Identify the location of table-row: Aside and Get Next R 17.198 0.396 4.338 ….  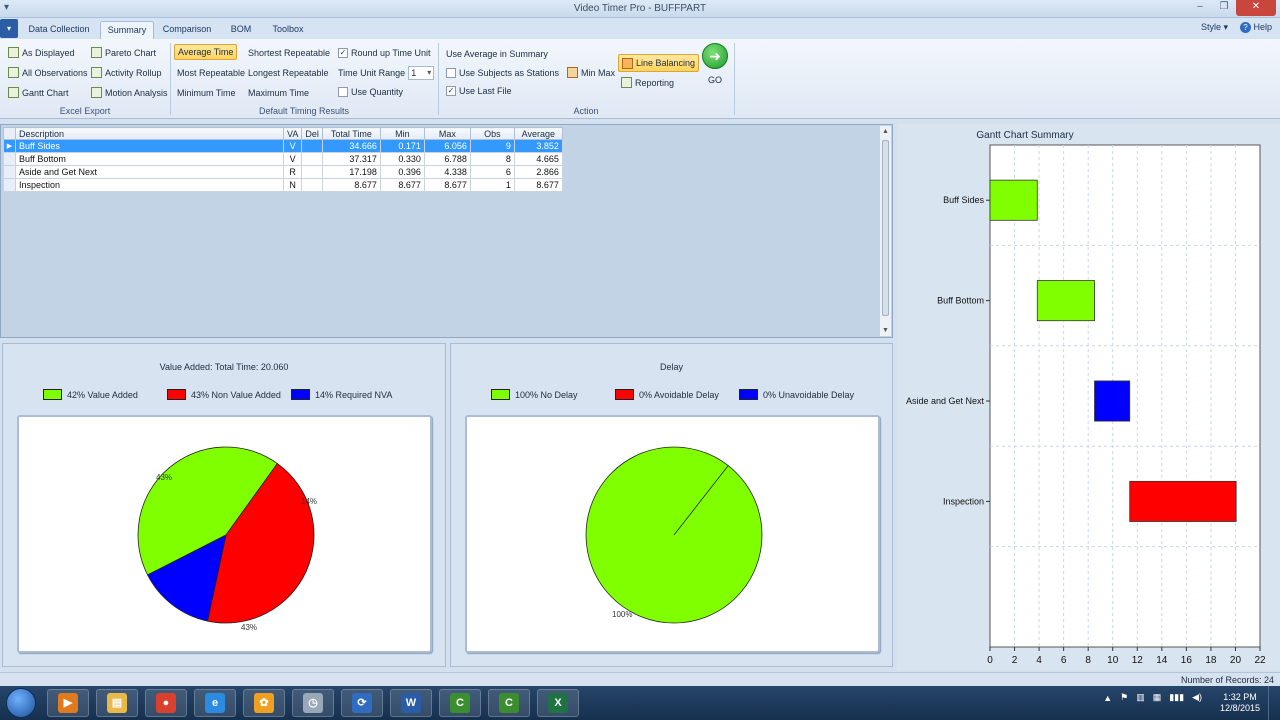
(283, 172).